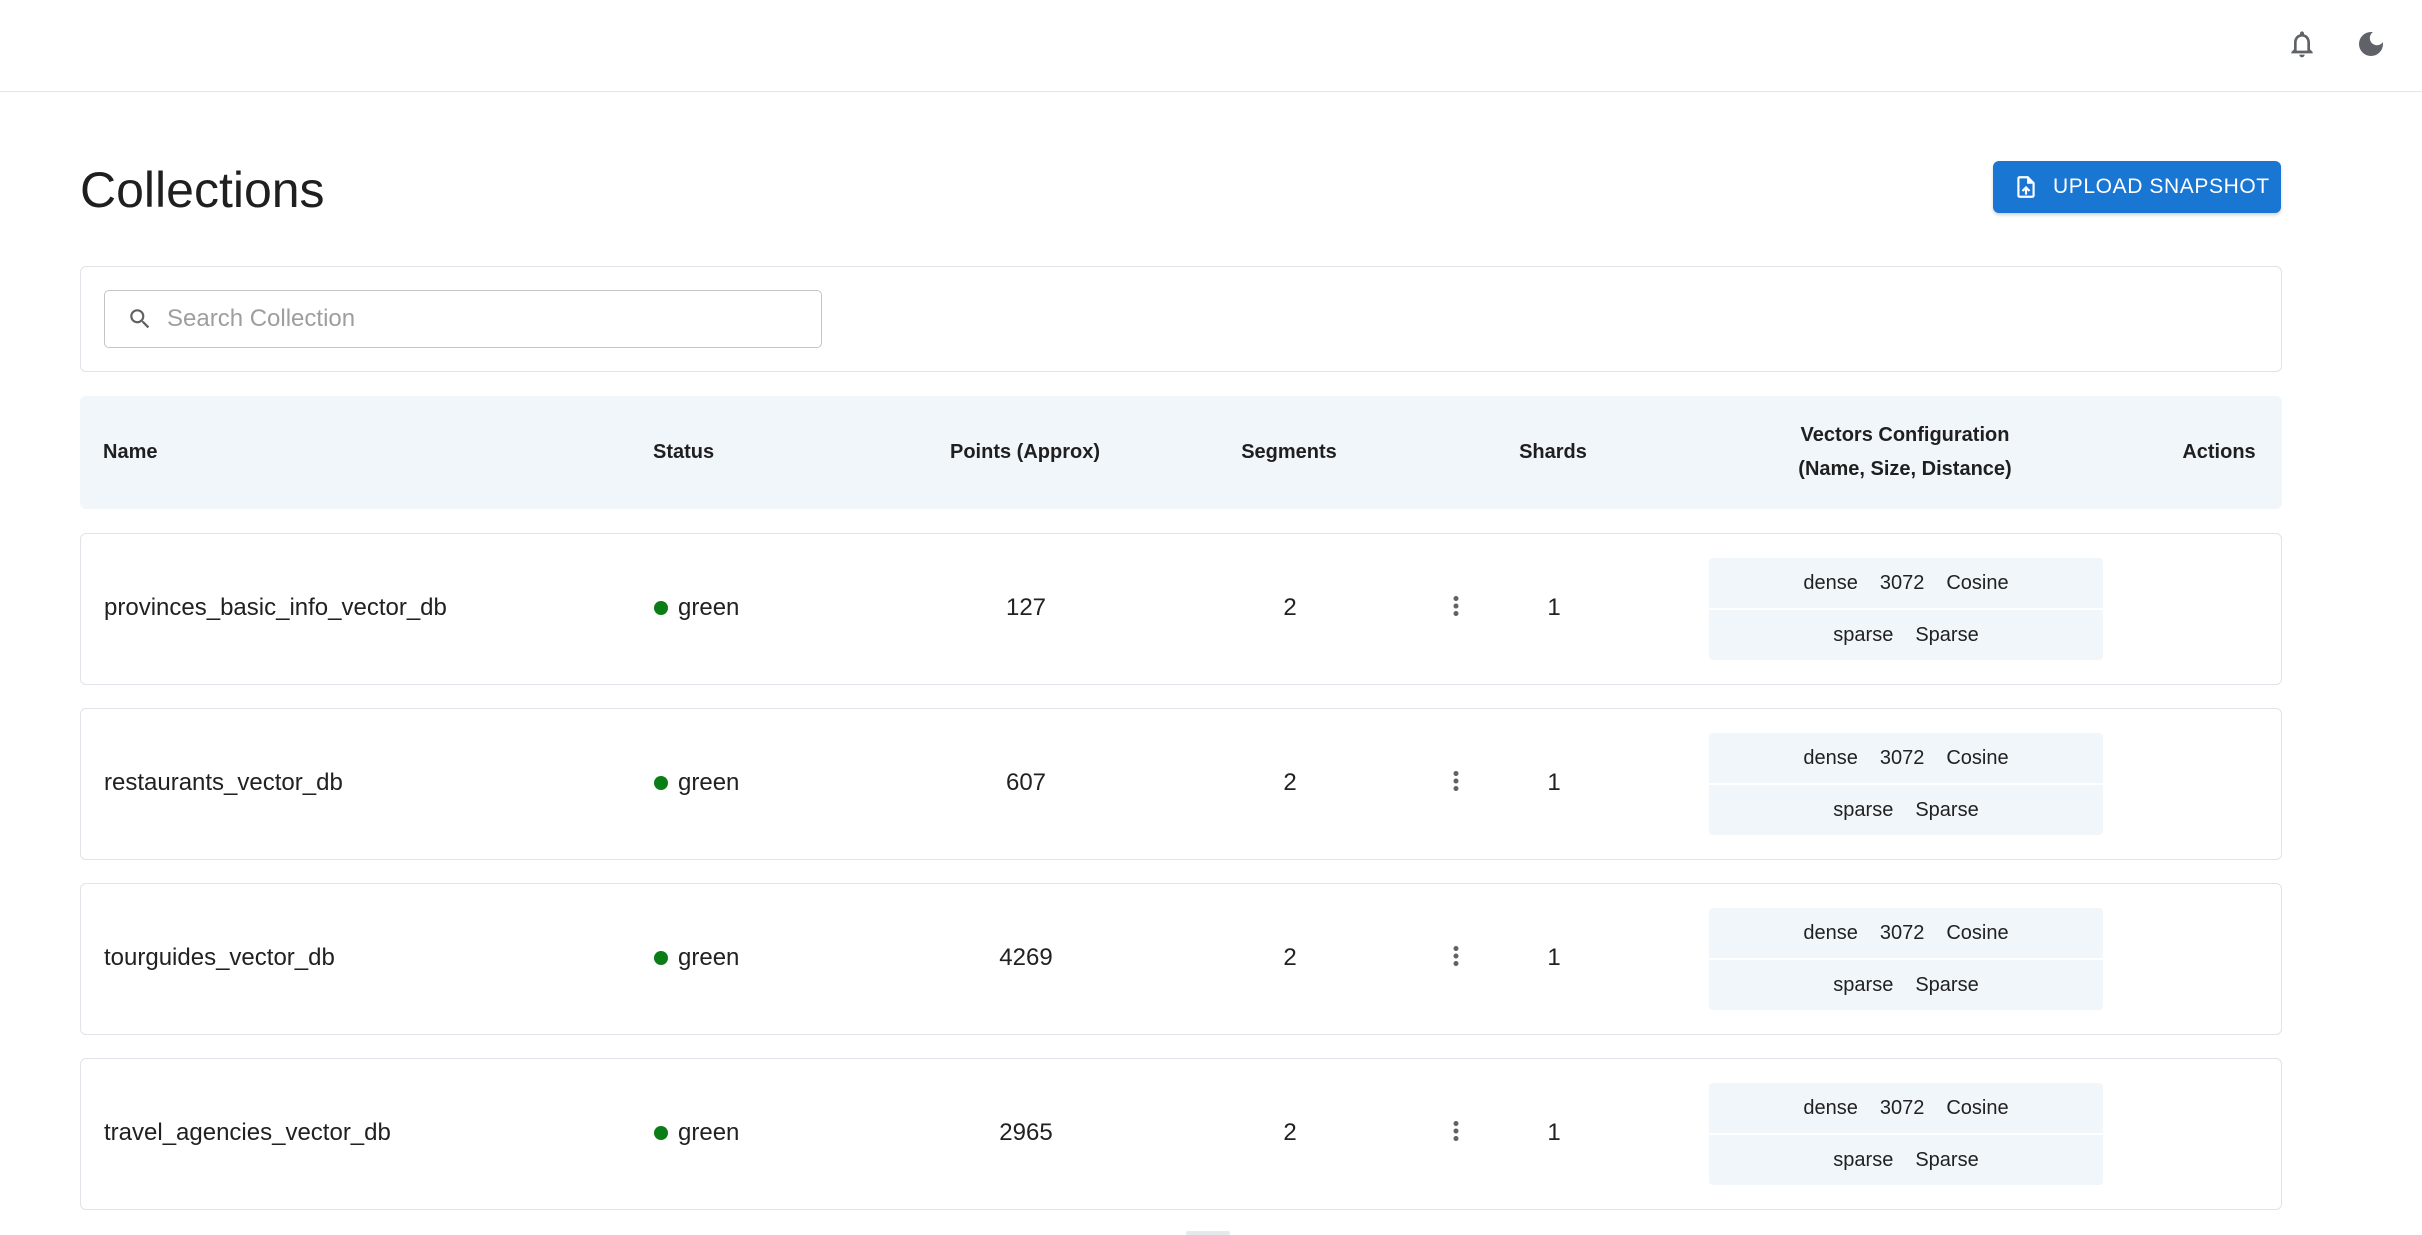  I want to click on moon-icon, so click(2371, 46).